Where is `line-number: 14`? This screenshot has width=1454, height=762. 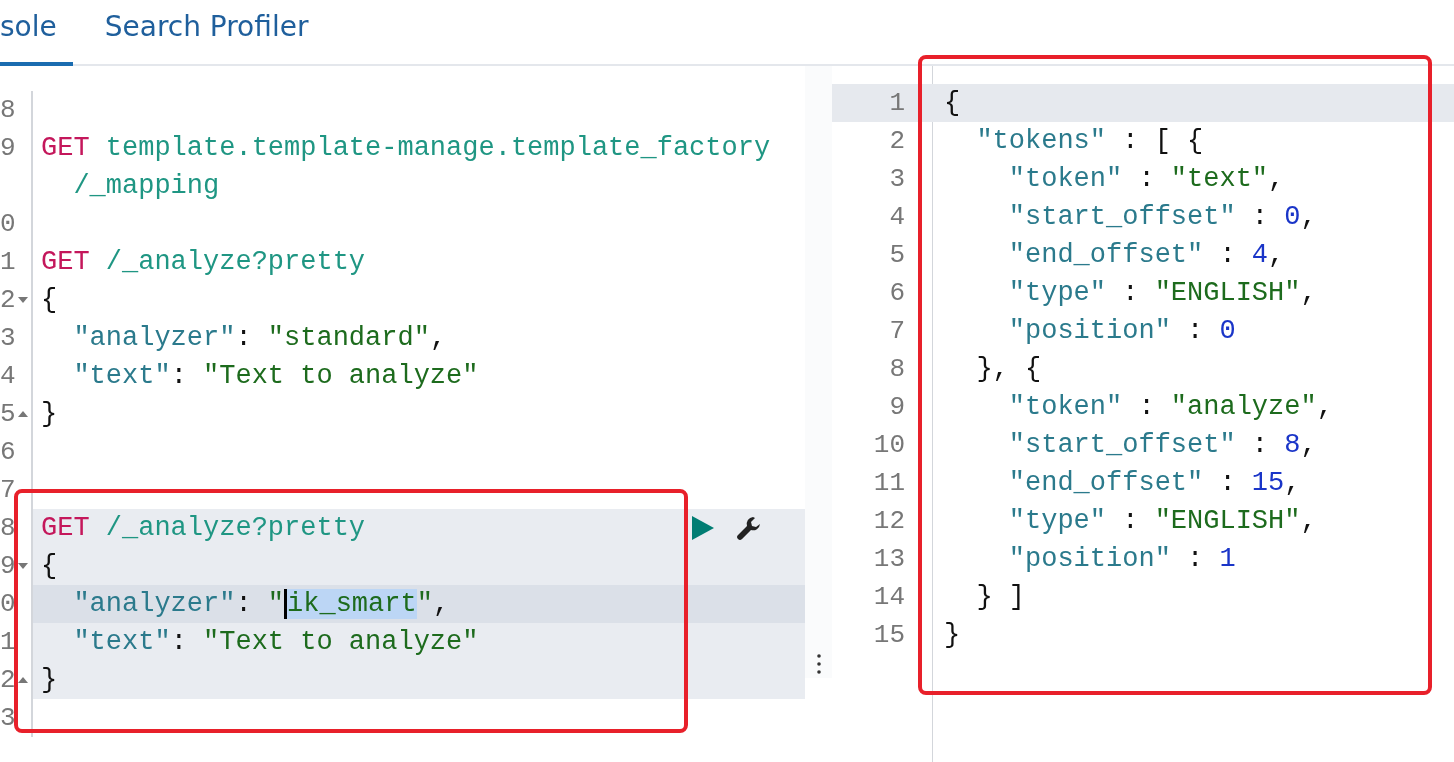 line-number: 14 is located at coordinates (889, 597).